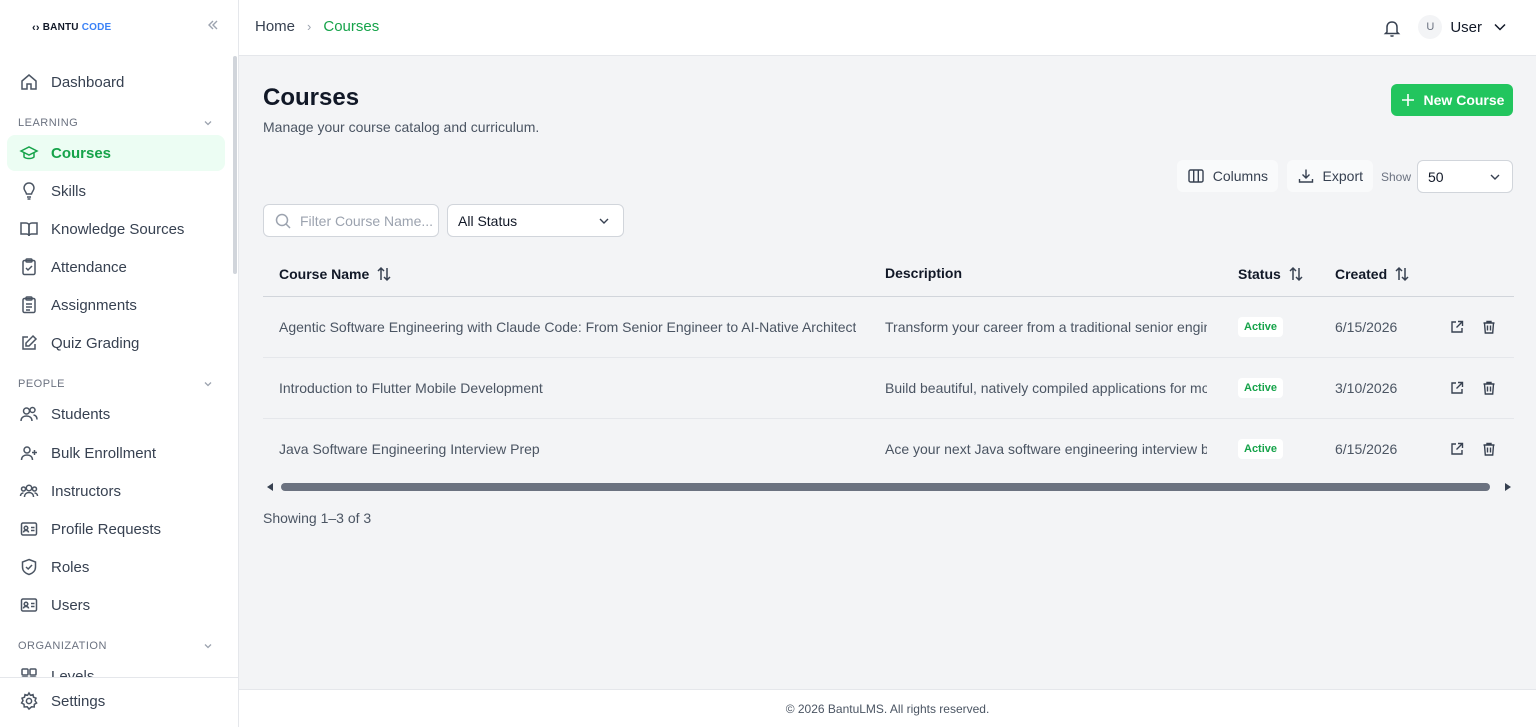 Image resolution: width=1536 pixels, height=727 pixels. What do you see at coordinates (116, 667) in the screenshot?
I see `sidebar-item-levels: Levels` at bounding box center [116, 667].